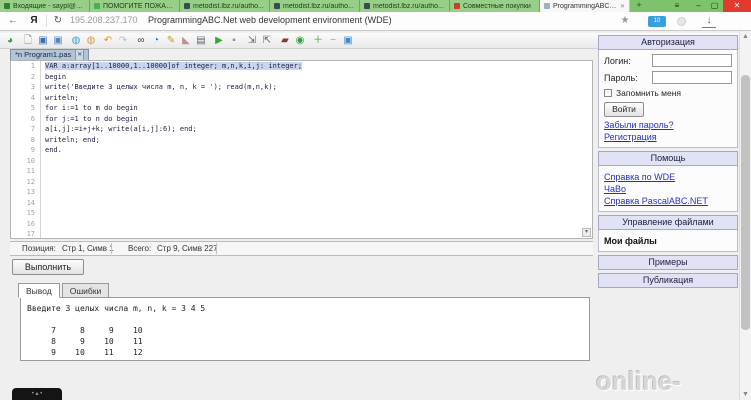 The image size is (751, 400). What do you see at coordinates (252, 41) in the screenshot?
I see `font-decrease-icon: ⇲` at bounding box center [252, 41].